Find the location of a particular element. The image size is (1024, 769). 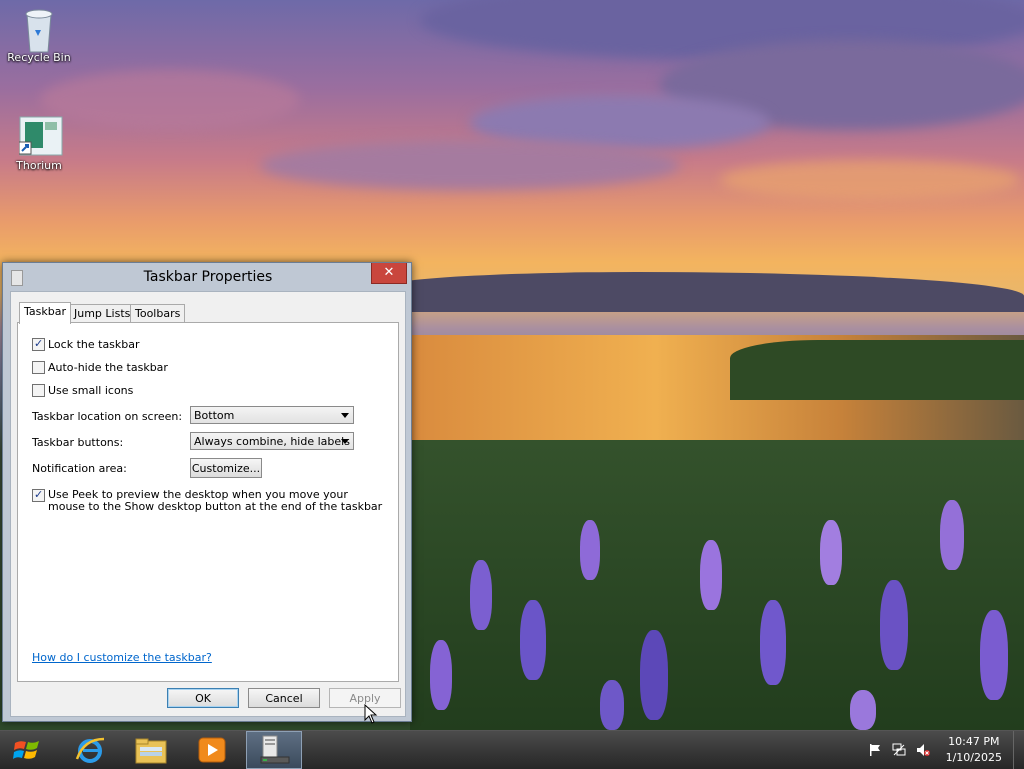

location-dropdown: Bottom is located at coordinates (272, 415).